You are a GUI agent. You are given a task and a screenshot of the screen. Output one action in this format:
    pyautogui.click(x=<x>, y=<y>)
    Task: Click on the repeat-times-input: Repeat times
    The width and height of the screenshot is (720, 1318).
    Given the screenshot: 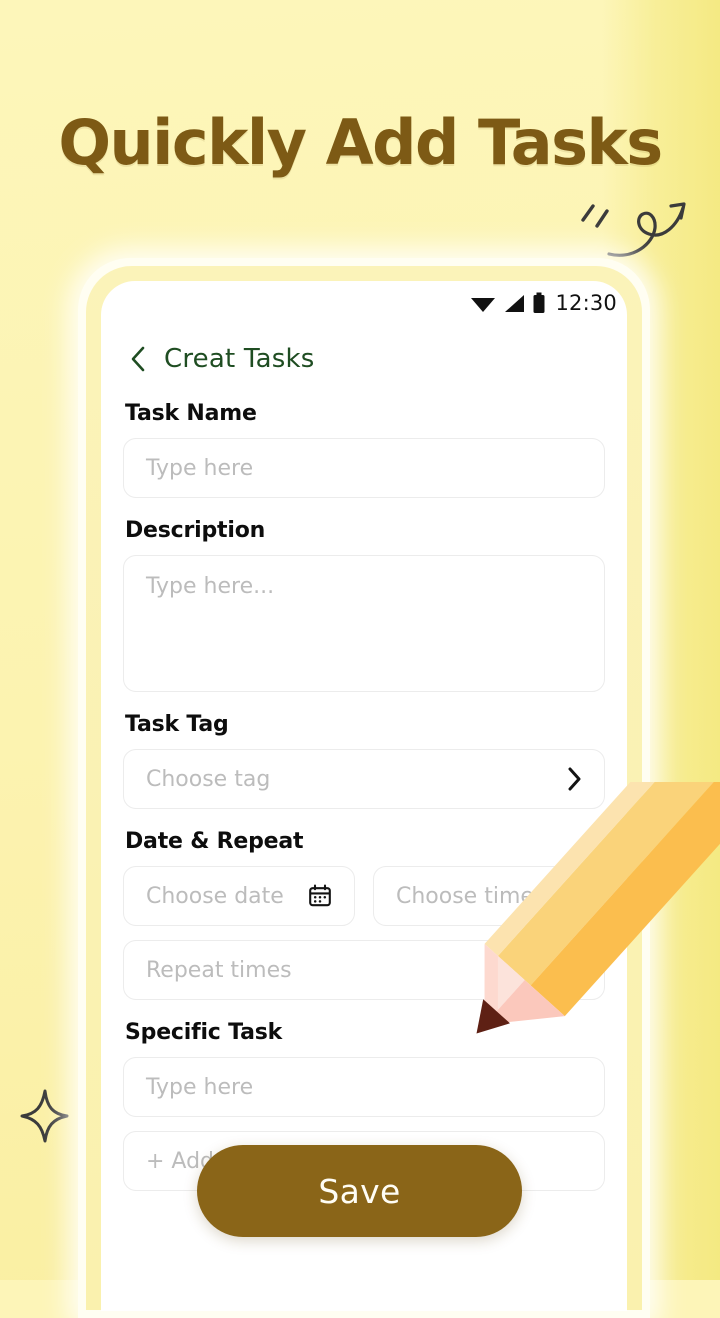 What is the action you would take?
    pyautogui.click(x=364, y=970)
    